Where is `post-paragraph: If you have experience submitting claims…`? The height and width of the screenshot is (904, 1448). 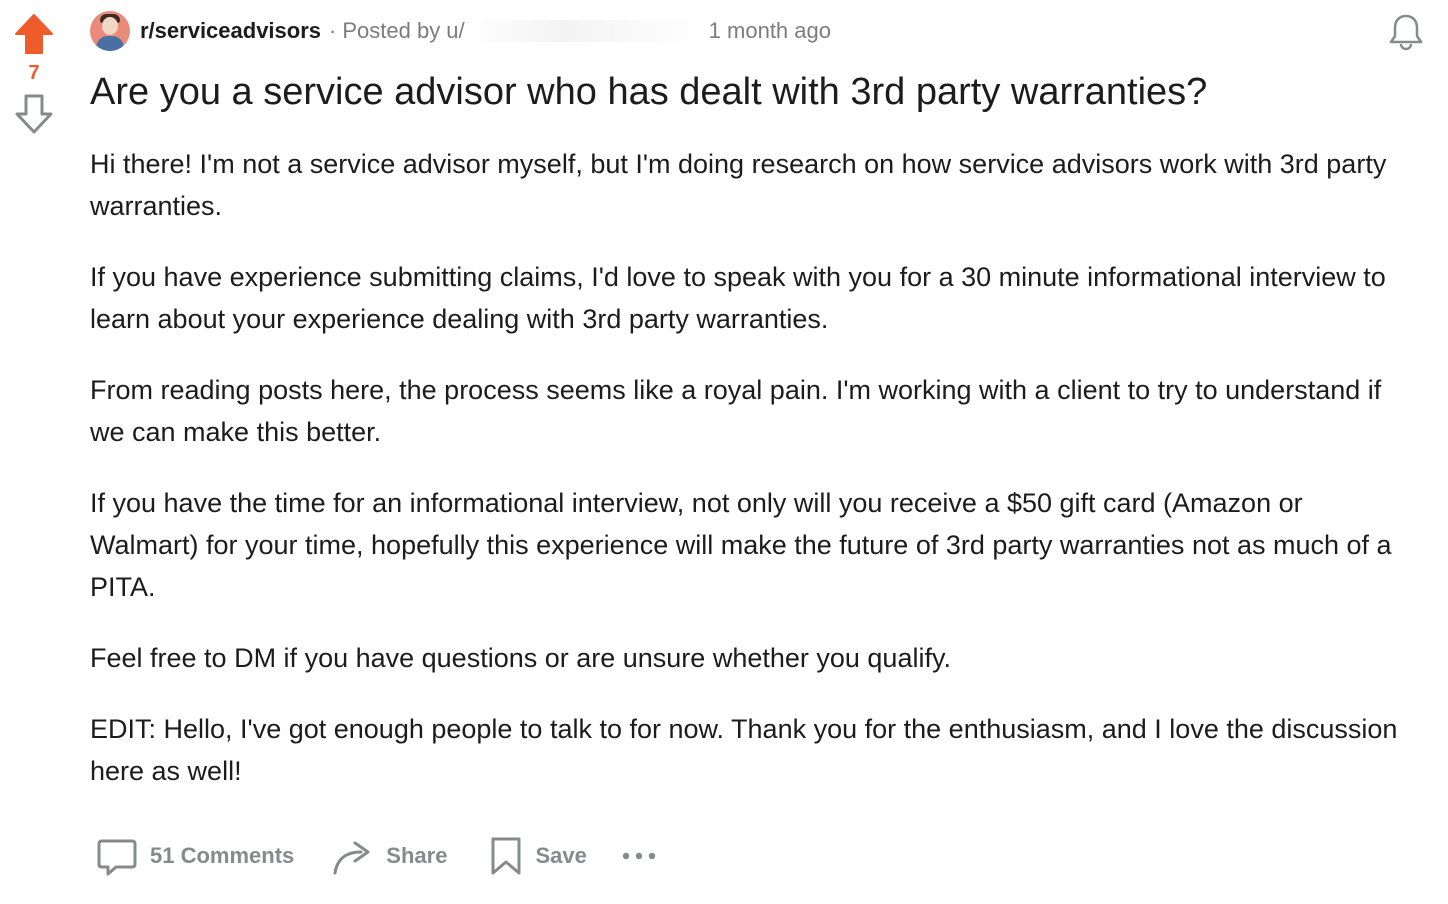
post-paragraph: If you have experience submitting claims… is located at coordinates (738, 298).